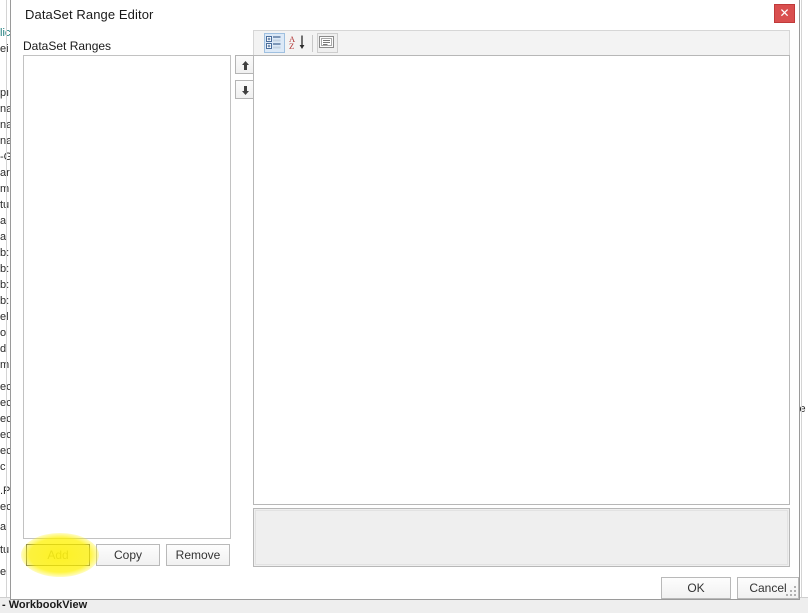 The image size is (808, 613). What do you see at coordinates (6, 298) in the screenshot?
I see `background-divider-left` at bounding box center [6, 298].